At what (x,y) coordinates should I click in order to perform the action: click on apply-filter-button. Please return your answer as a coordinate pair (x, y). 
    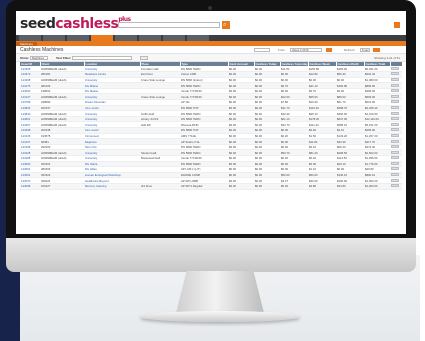
    Looking at the image, I should click on (144, 58).